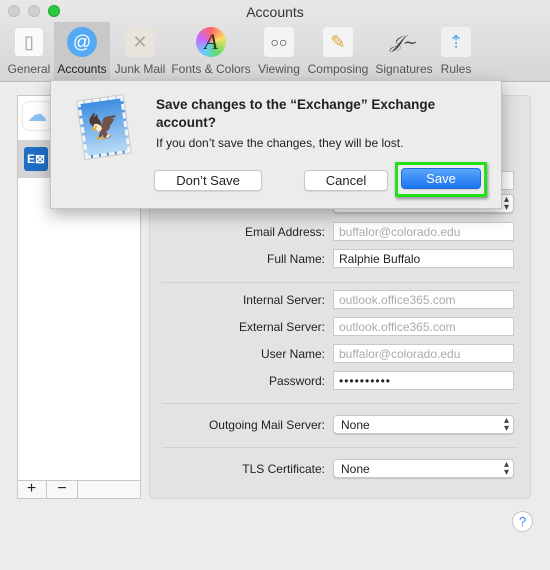 This screenshot has height=570, width=550. What do you see at coordinates (140, 42) in the screenshot?
I see `trash-icon: ✕` at bounding box center [140, 42].